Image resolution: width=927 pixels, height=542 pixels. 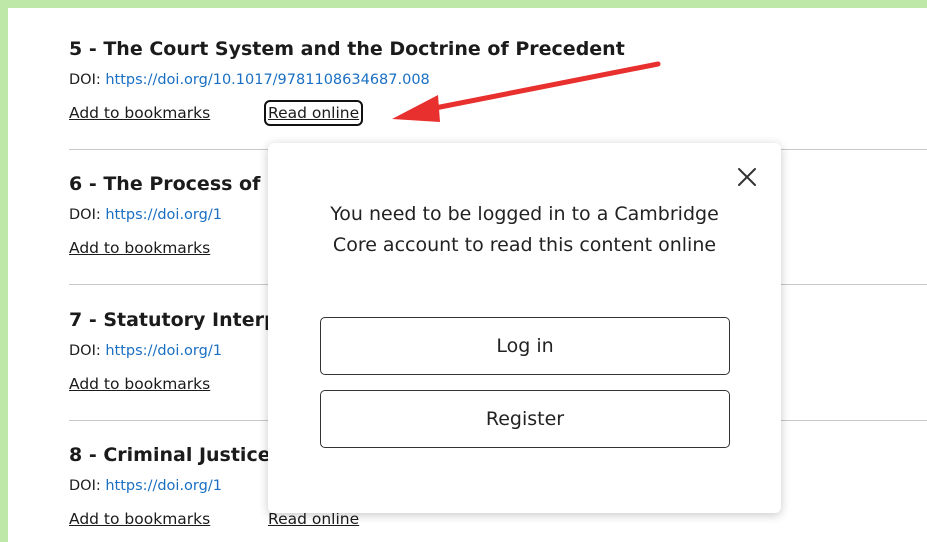 What do you see at coordinates (174, 184) in the screenshot?
I see `chapter-title: 6 - The Process of L` at bounding box center [174, 184].